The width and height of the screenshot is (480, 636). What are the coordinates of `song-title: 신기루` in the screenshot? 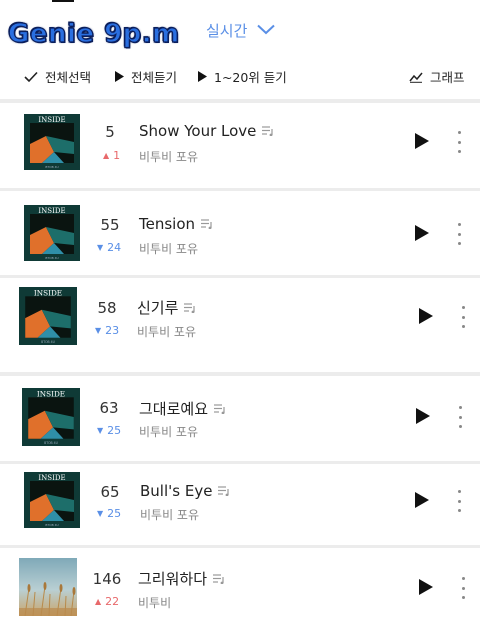 It's located at (158, 308).